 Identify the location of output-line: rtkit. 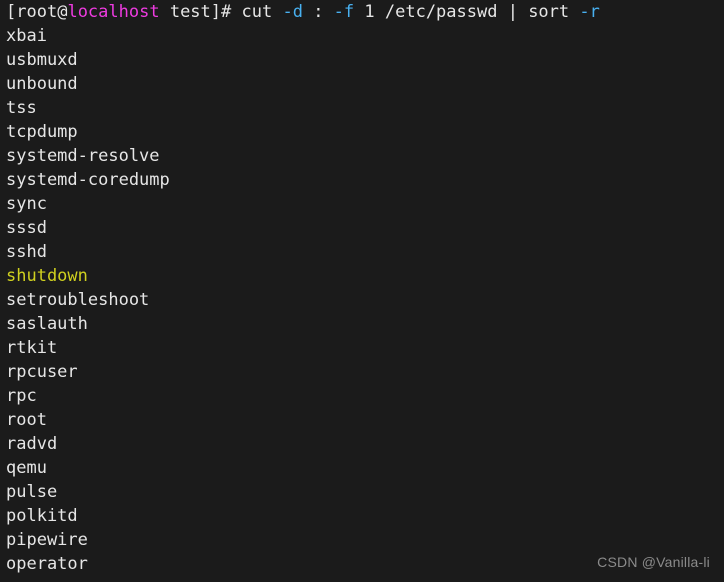
(32, 348).